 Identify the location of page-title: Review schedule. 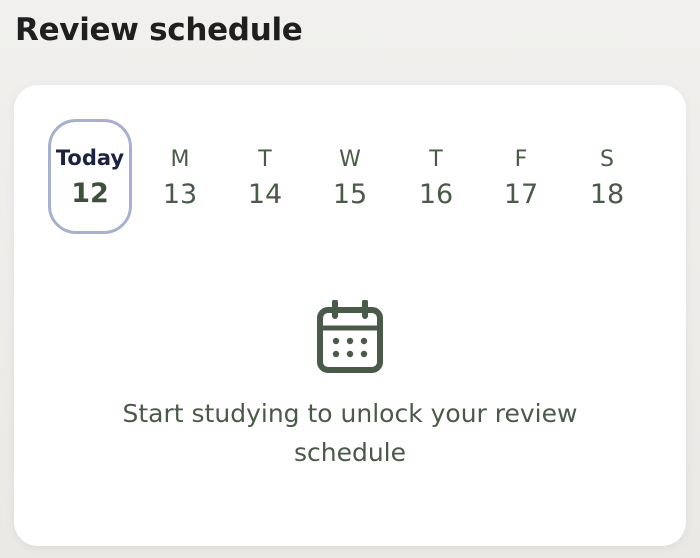
(159, 30).